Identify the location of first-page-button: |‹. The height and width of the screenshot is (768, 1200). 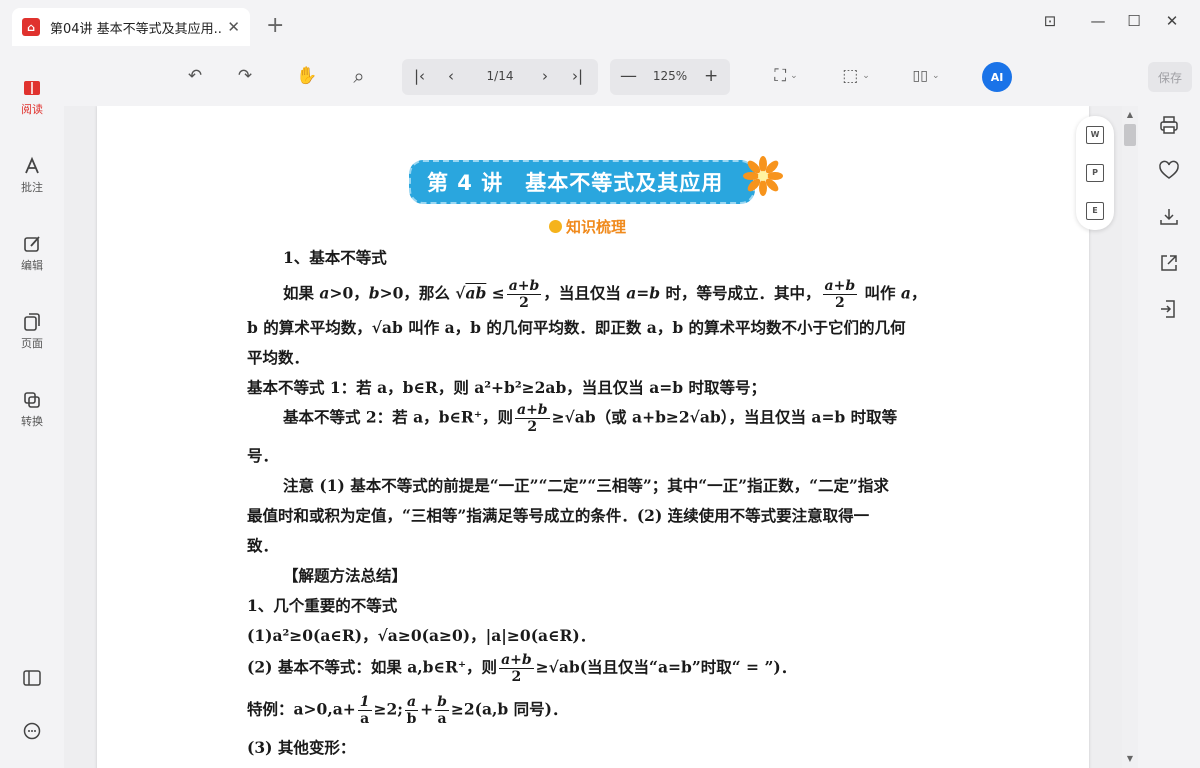
(419, 76).